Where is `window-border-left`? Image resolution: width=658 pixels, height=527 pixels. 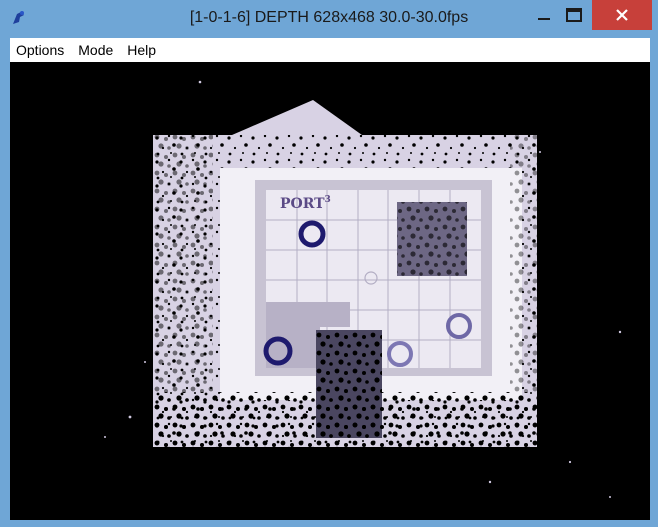
window-border-left is located at coordinates (5, 282).